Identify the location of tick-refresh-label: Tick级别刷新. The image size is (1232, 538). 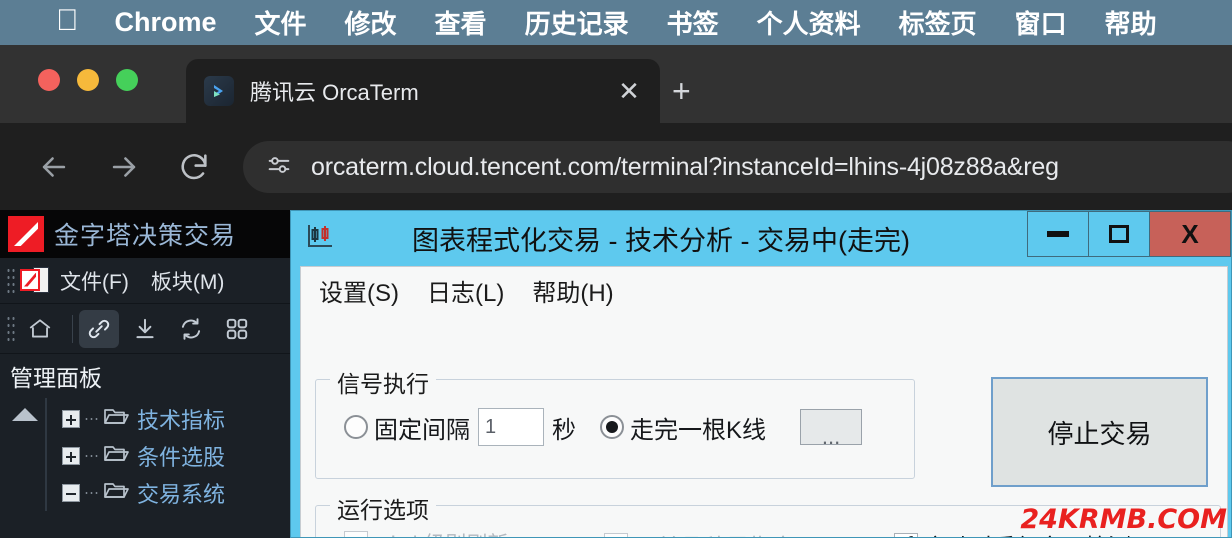
(441, 532).